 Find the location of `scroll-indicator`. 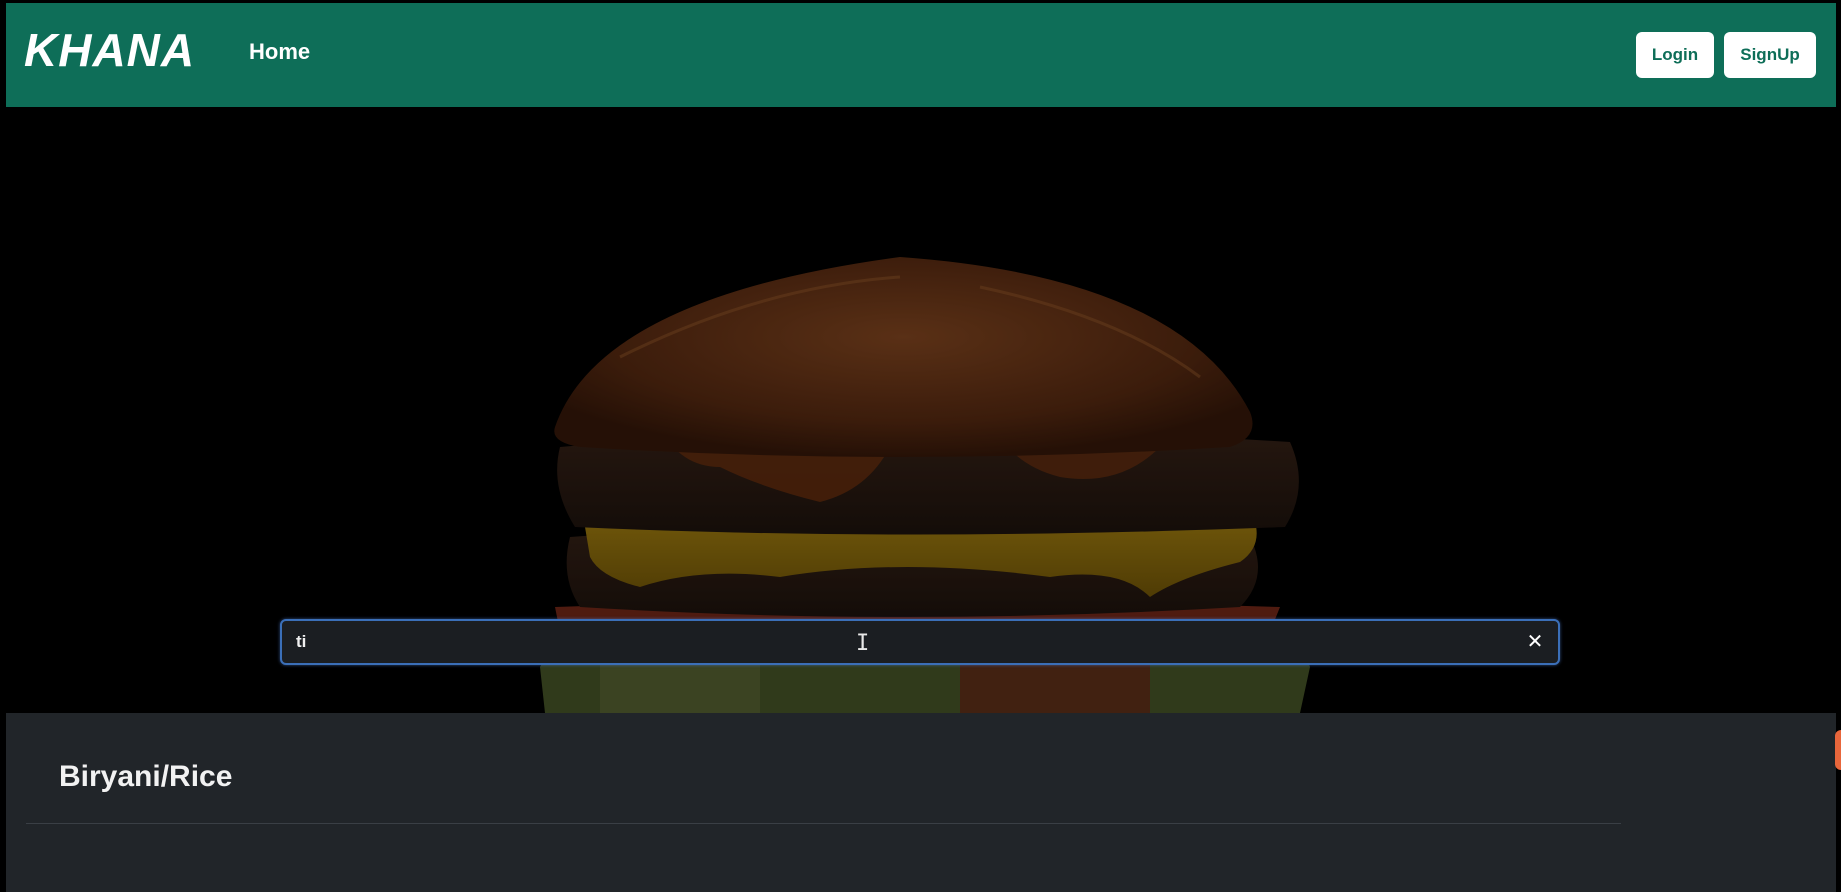

scroll-indicator is located at coordinates (1838, 750).